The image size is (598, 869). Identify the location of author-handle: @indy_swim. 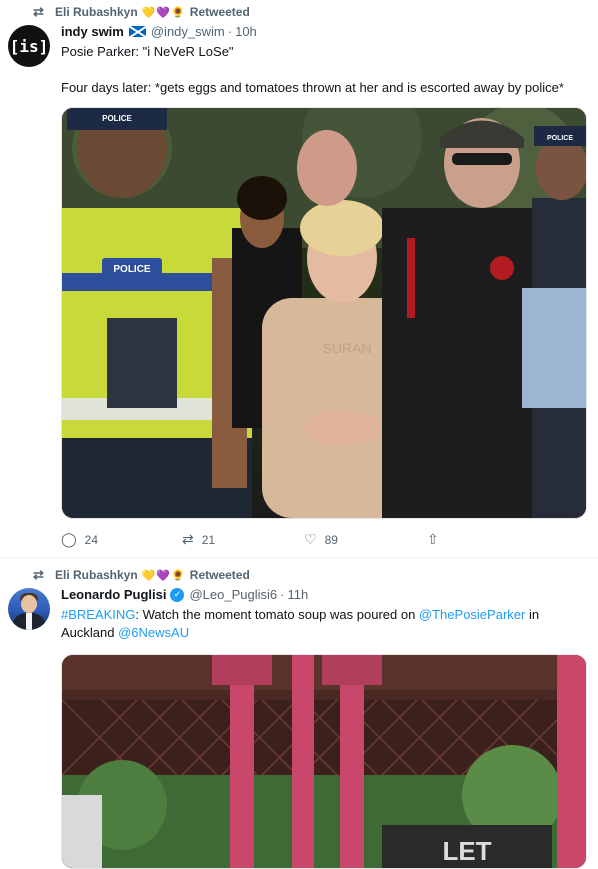
(188, 31).